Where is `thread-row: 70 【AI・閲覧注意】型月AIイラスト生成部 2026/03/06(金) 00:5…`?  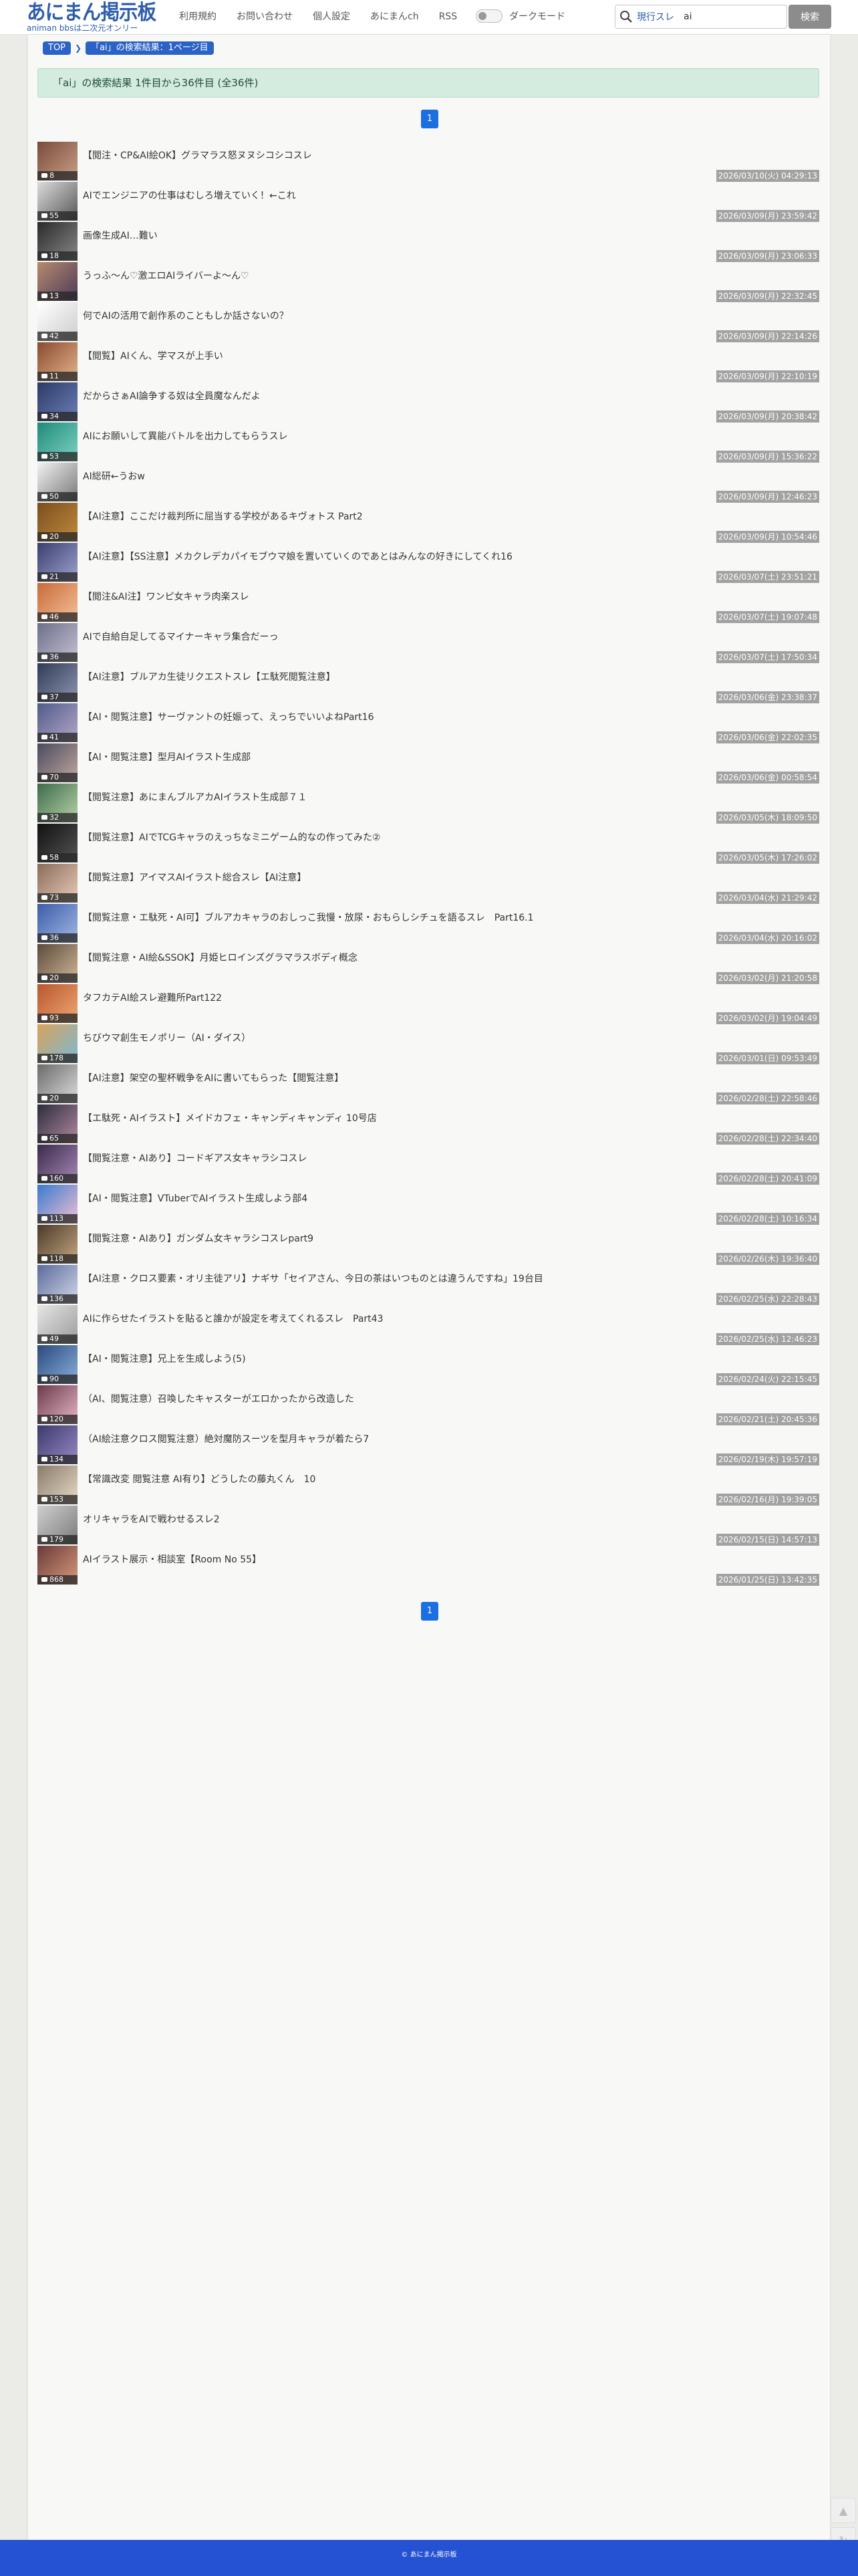 thread-row: 70 【AI・閲覧注意】型月AIイラスト生成部 2026/03/06(金) 00:5… is located at coordinates (428, 763).